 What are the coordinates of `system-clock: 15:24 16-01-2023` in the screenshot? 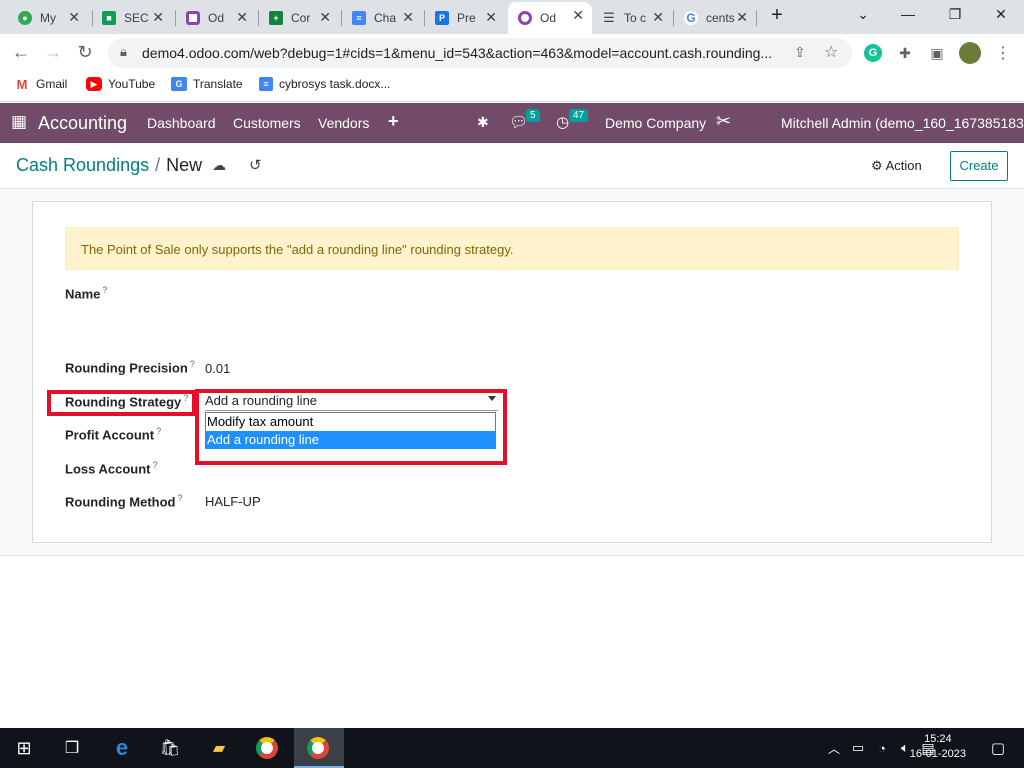 It's located at (938, 747).